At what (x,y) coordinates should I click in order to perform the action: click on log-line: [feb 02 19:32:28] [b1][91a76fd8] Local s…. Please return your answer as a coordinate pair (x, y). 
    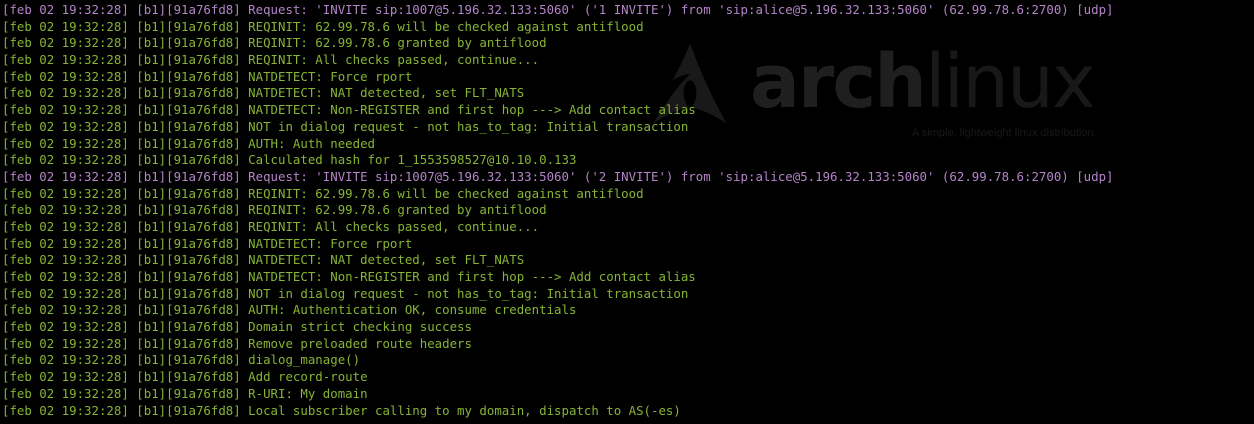
    Looking at the image, I should click on (341, 410).